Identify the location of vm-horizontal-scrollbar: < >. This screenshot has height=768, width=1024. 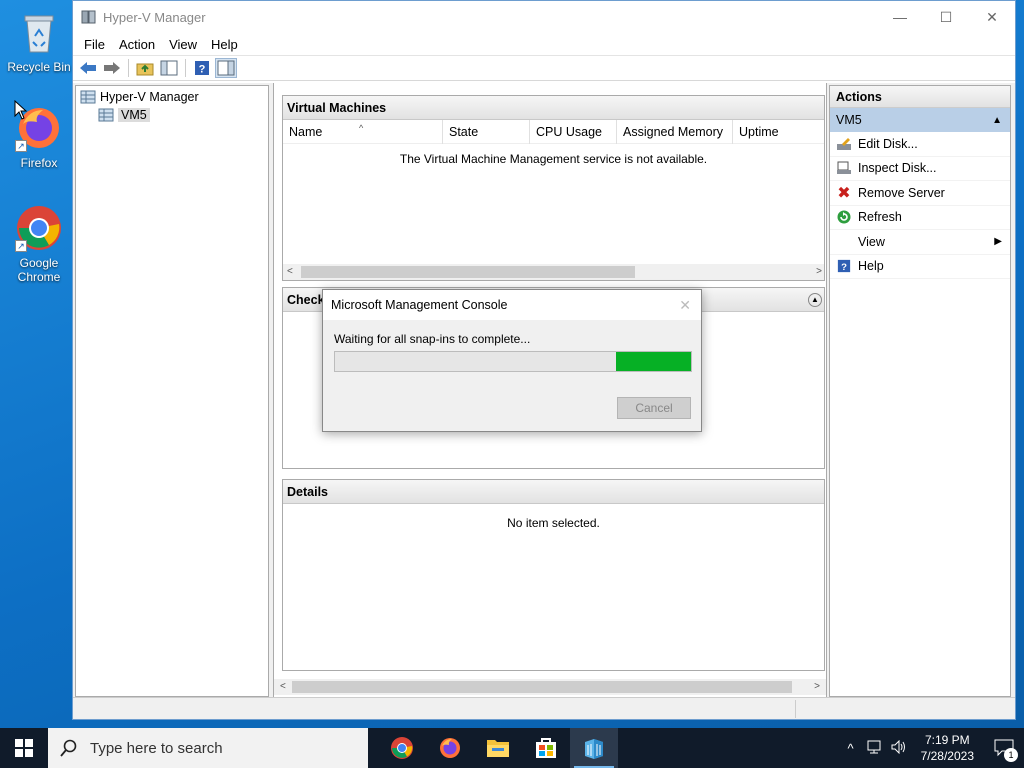
(553, 272).